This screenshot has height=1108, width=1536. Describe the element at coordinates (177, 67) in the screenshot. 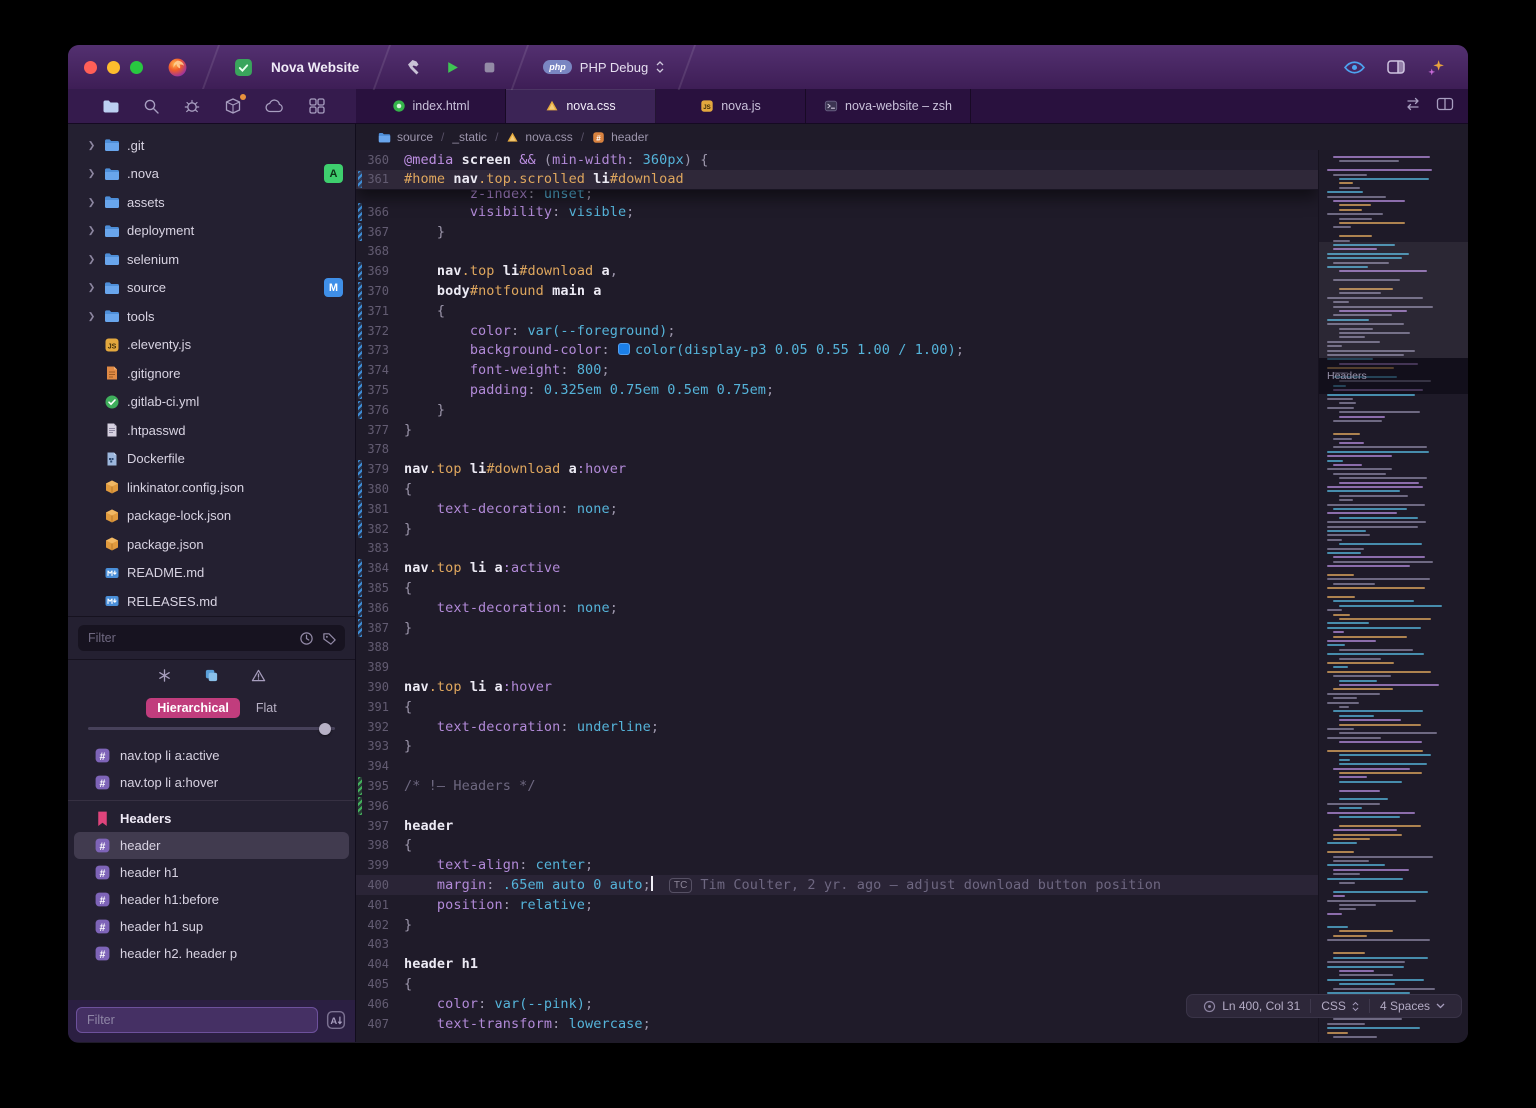

I see `browser-icon` at that location.